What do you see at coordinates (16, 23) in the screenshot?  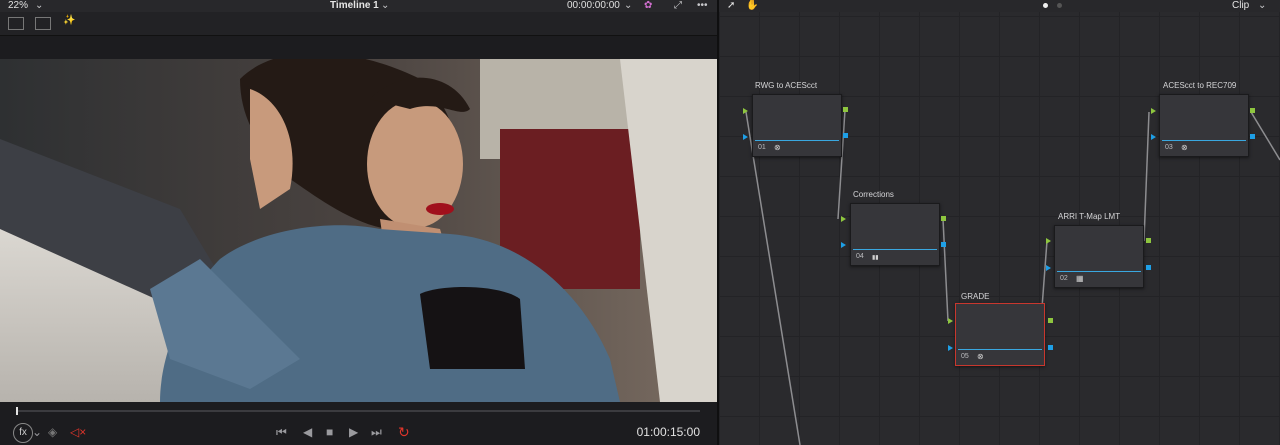 I see `single-viewer-icon` at bounding box center [16, 23].